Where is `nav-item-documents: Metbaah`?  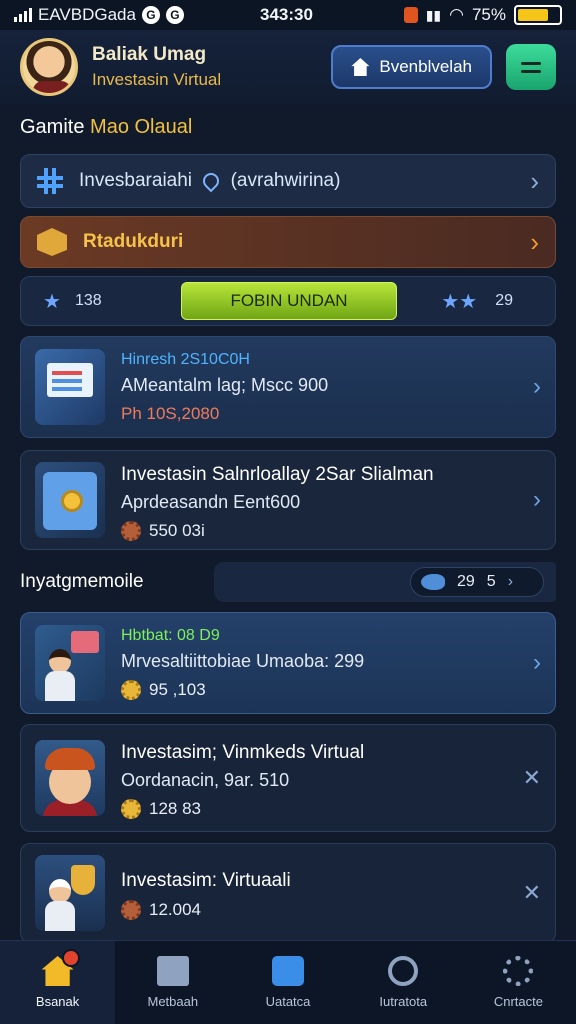
nav-item-documents: Metbaah is located at coordinates (172, 982).